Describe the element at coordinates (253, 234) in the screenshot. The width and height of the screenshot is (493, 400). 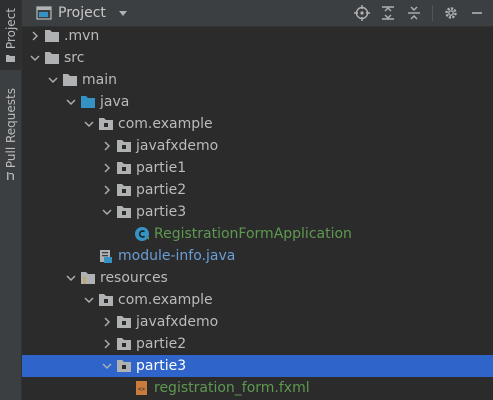
I see `tree-item-label: RegistrationFormApplication` at that location.